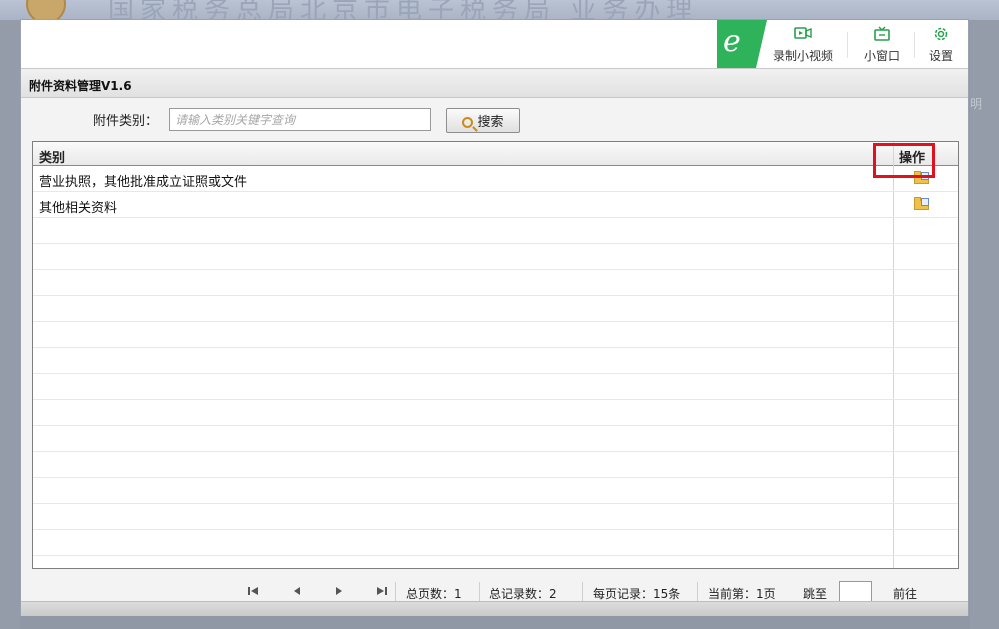 The height and width of the screenshot is (629, 999). Describe the element at coordinates (523, 594) in the screenshot. I see `total-records: 总记录数：2` at that location.